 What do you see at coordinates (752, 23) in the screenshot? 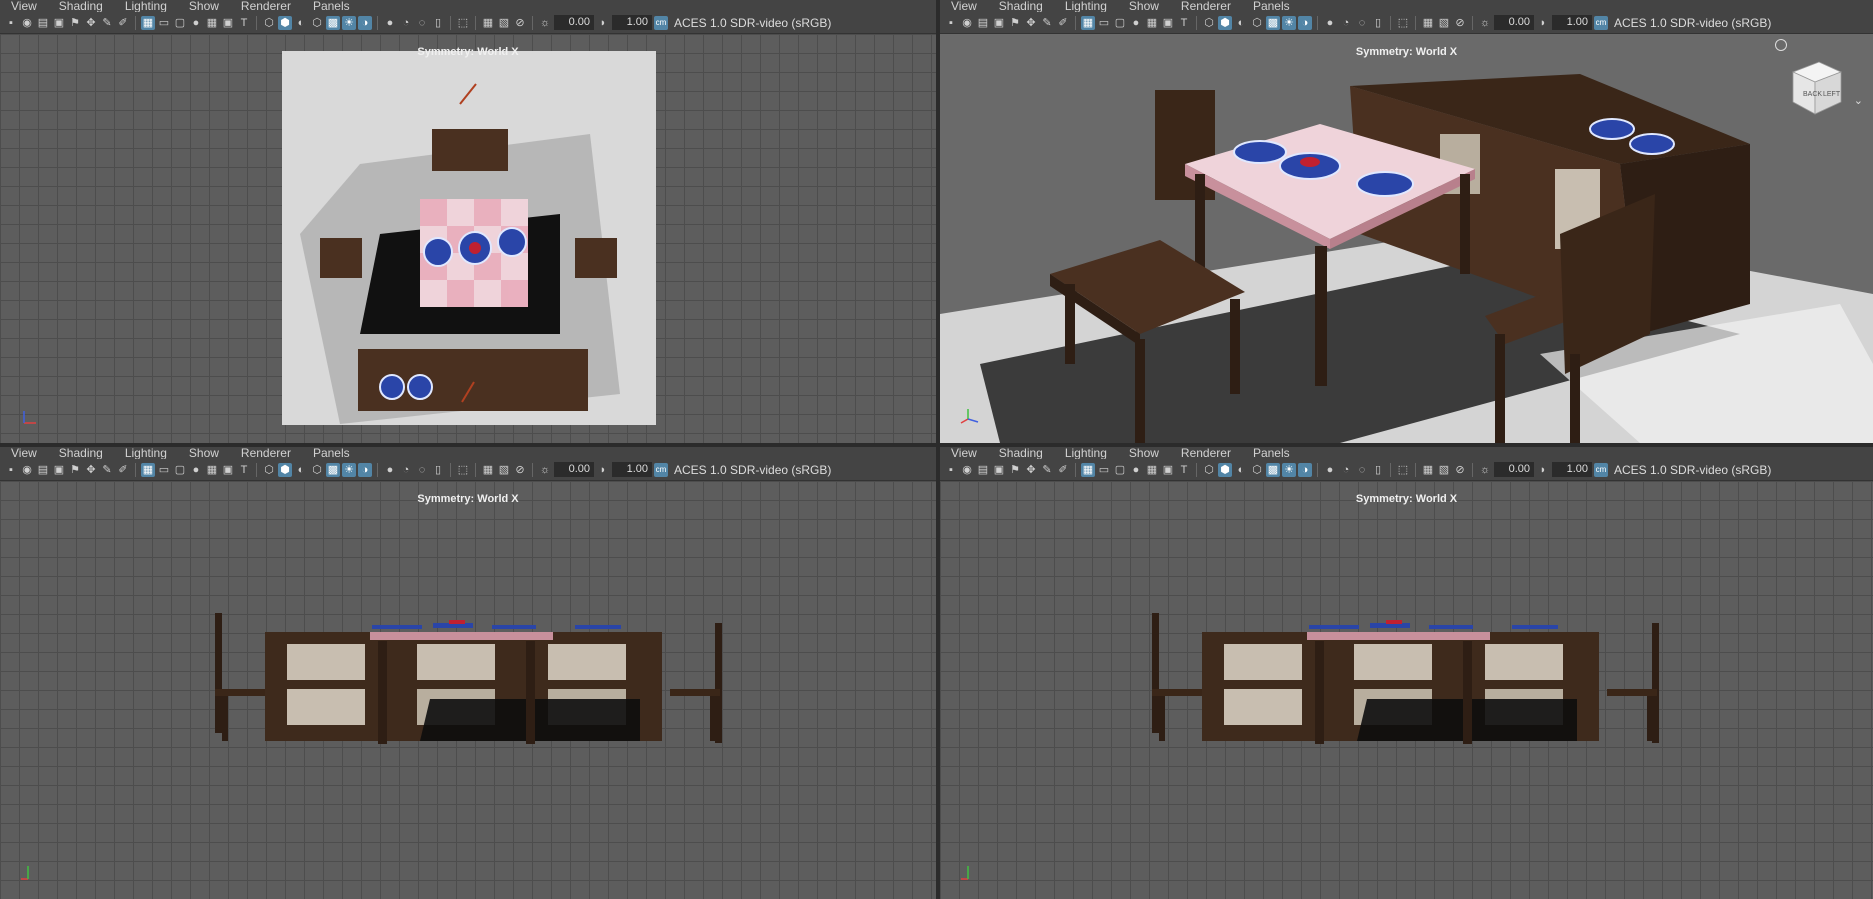
I see `view-transform-label: ACES 1.0 SDR-video (sRGB)` at bounding box center [752, 23].